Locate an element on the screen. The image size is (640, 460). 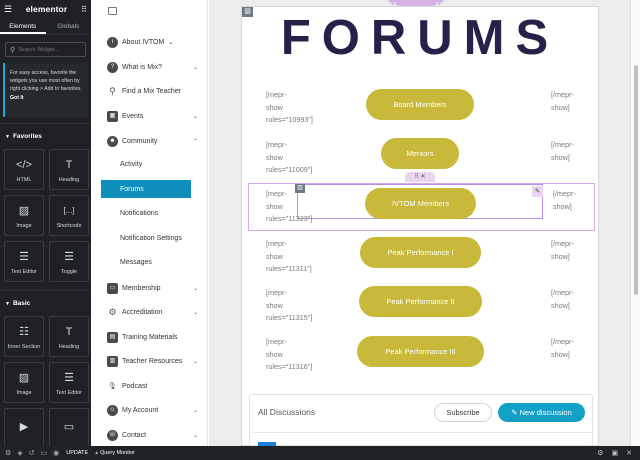
panel-header: ☰ elementor ⠿ is located at coordinates (45, 9).